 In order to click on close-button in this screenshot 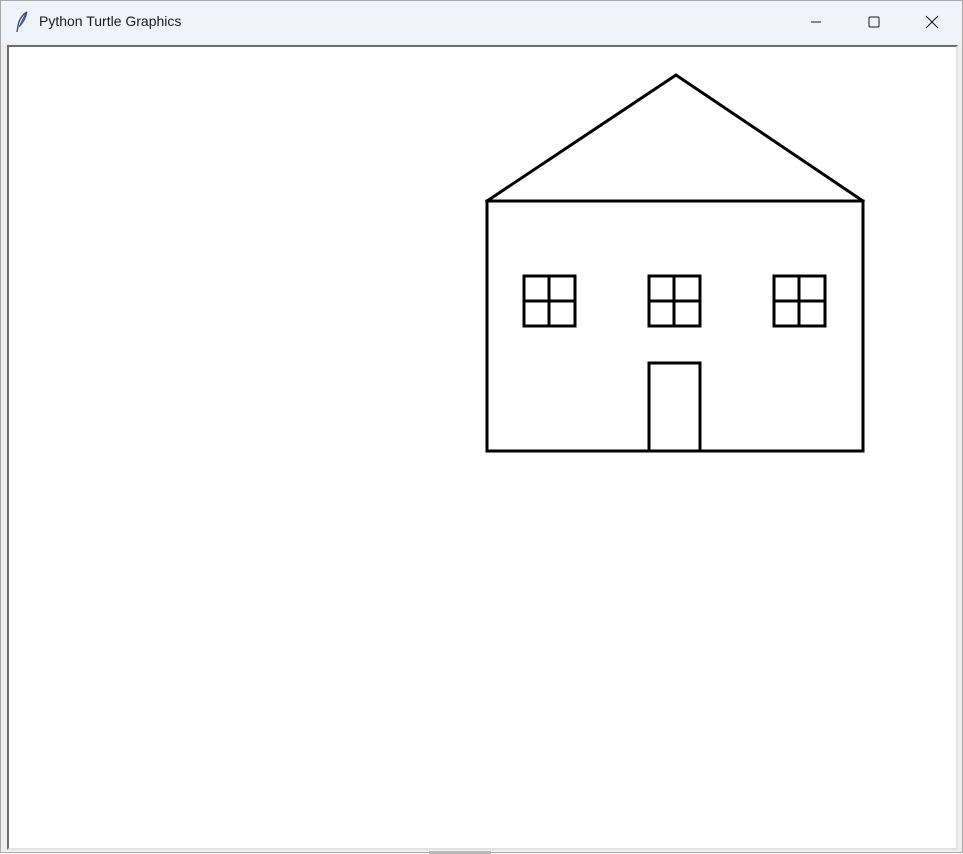, I will do `click(932, 22)`.